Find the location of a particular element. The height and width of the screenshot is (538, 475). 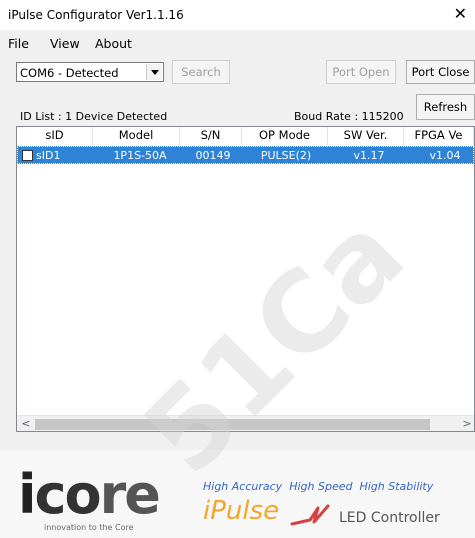

scroll-right-icon: > is located at coordinates (467, 424).